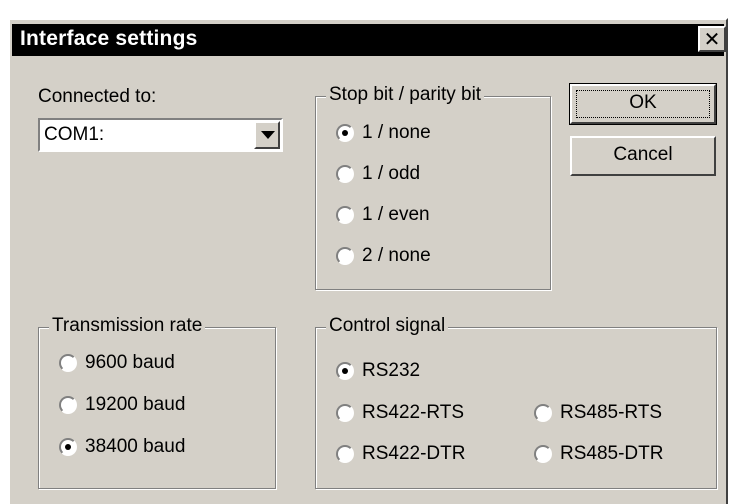 This screenshot has height=504, width=731. I want to click on close-icon: ✕, so click(712, 39).